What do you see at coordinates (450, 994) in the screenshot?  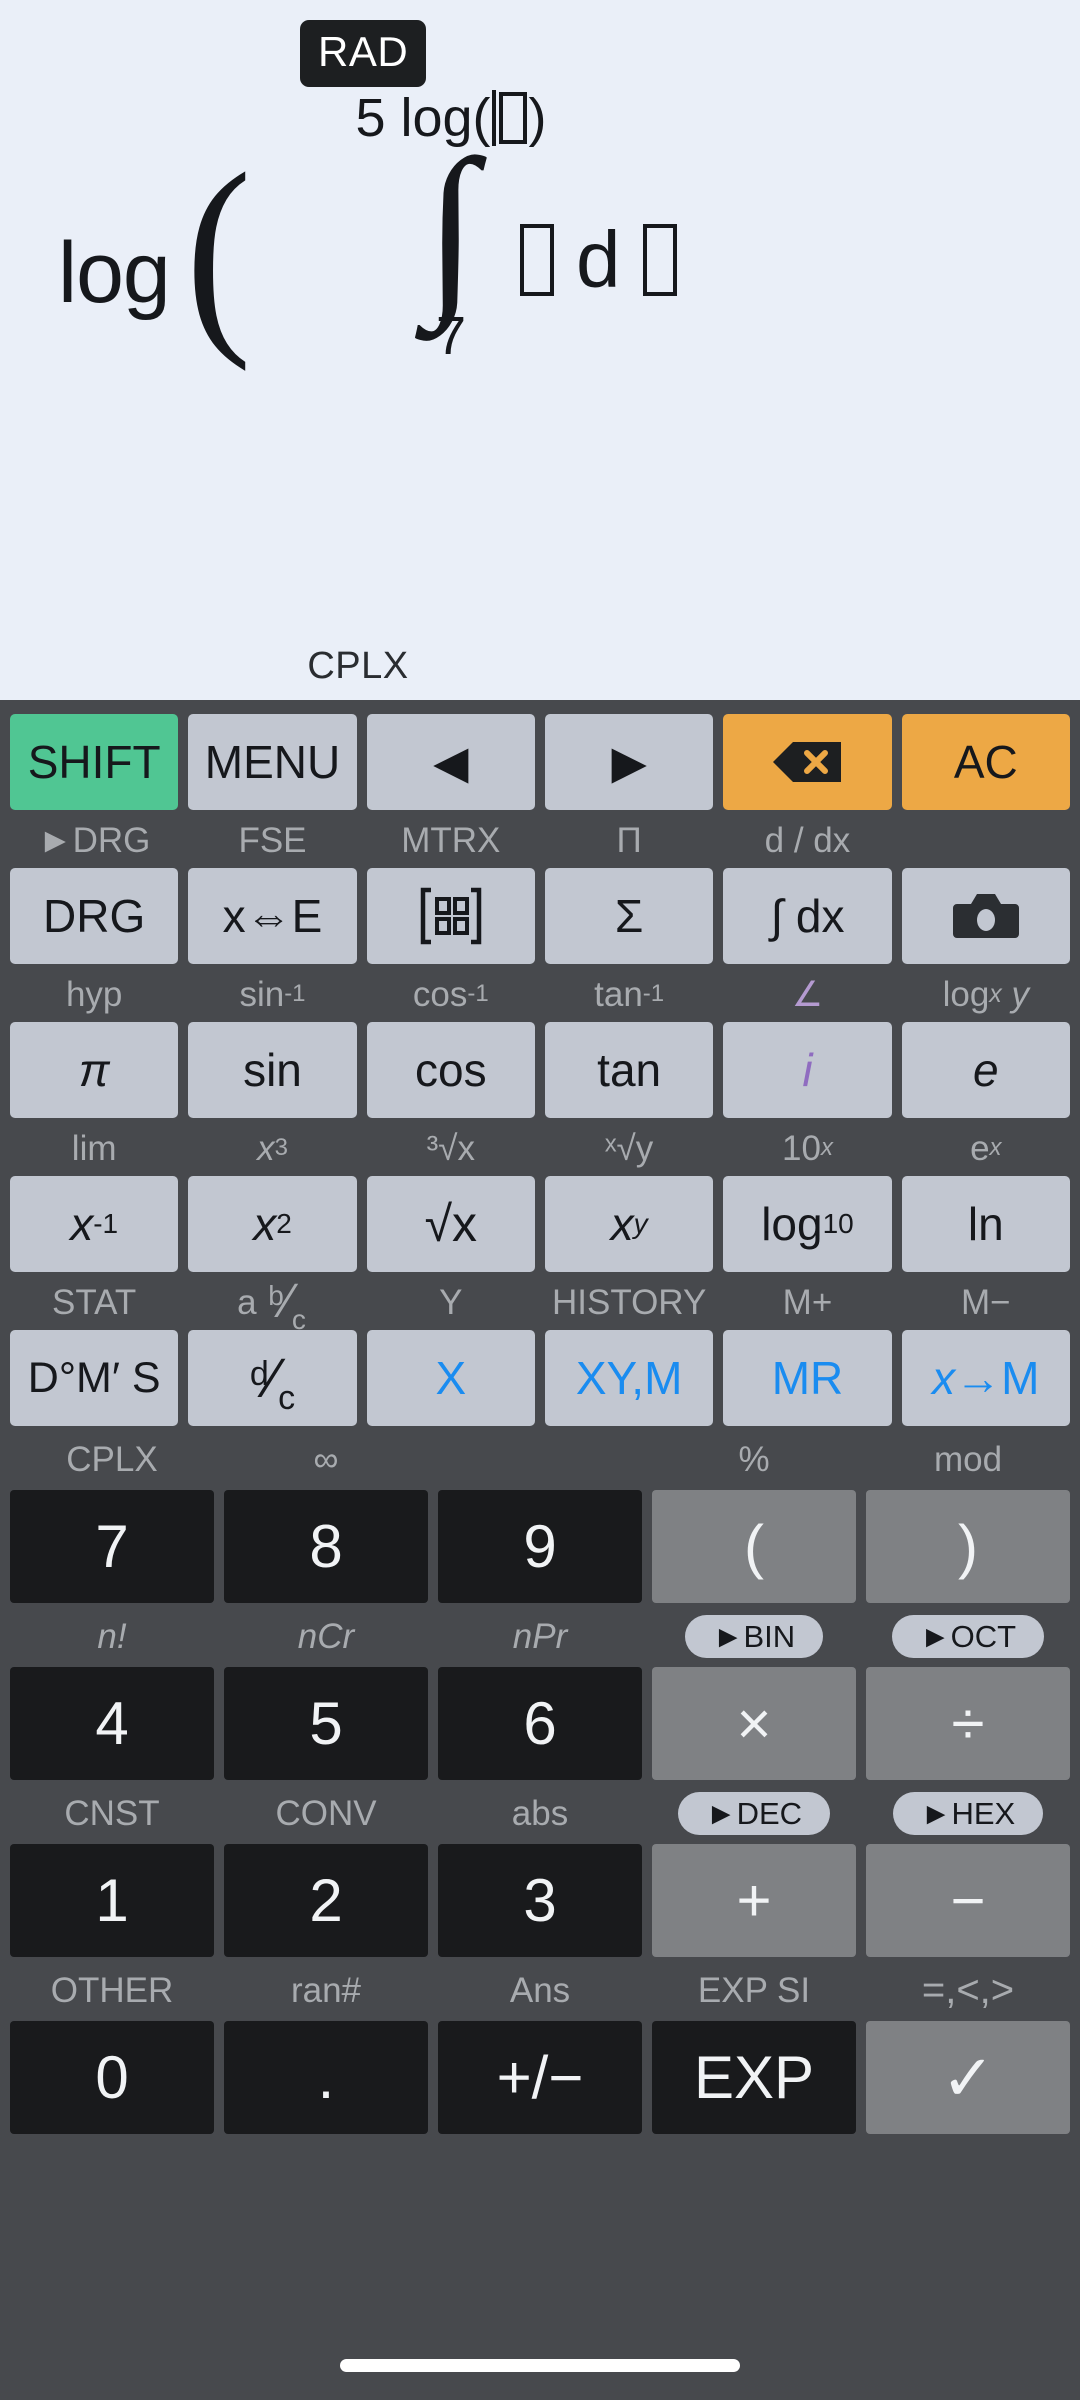 I see `label-acos: cos -1` at bounding box center [450, 994].